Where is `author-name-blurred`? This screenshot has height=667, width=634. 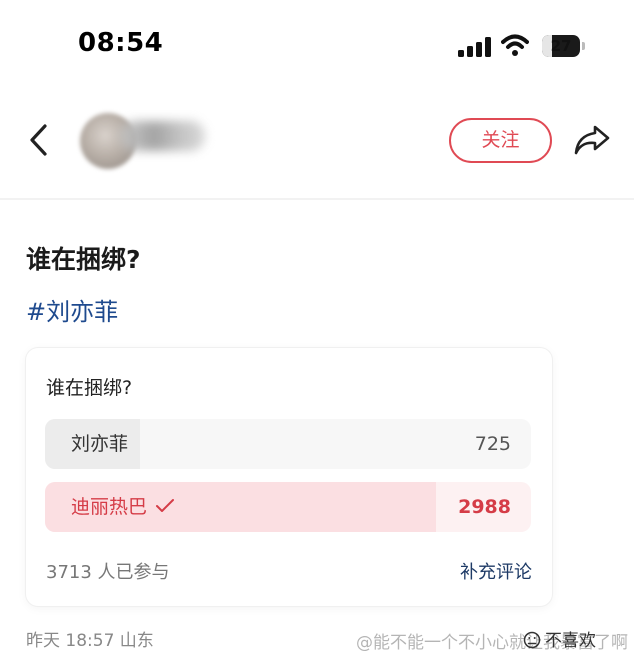
author-name-blurred is located at coordinates (162, 136).